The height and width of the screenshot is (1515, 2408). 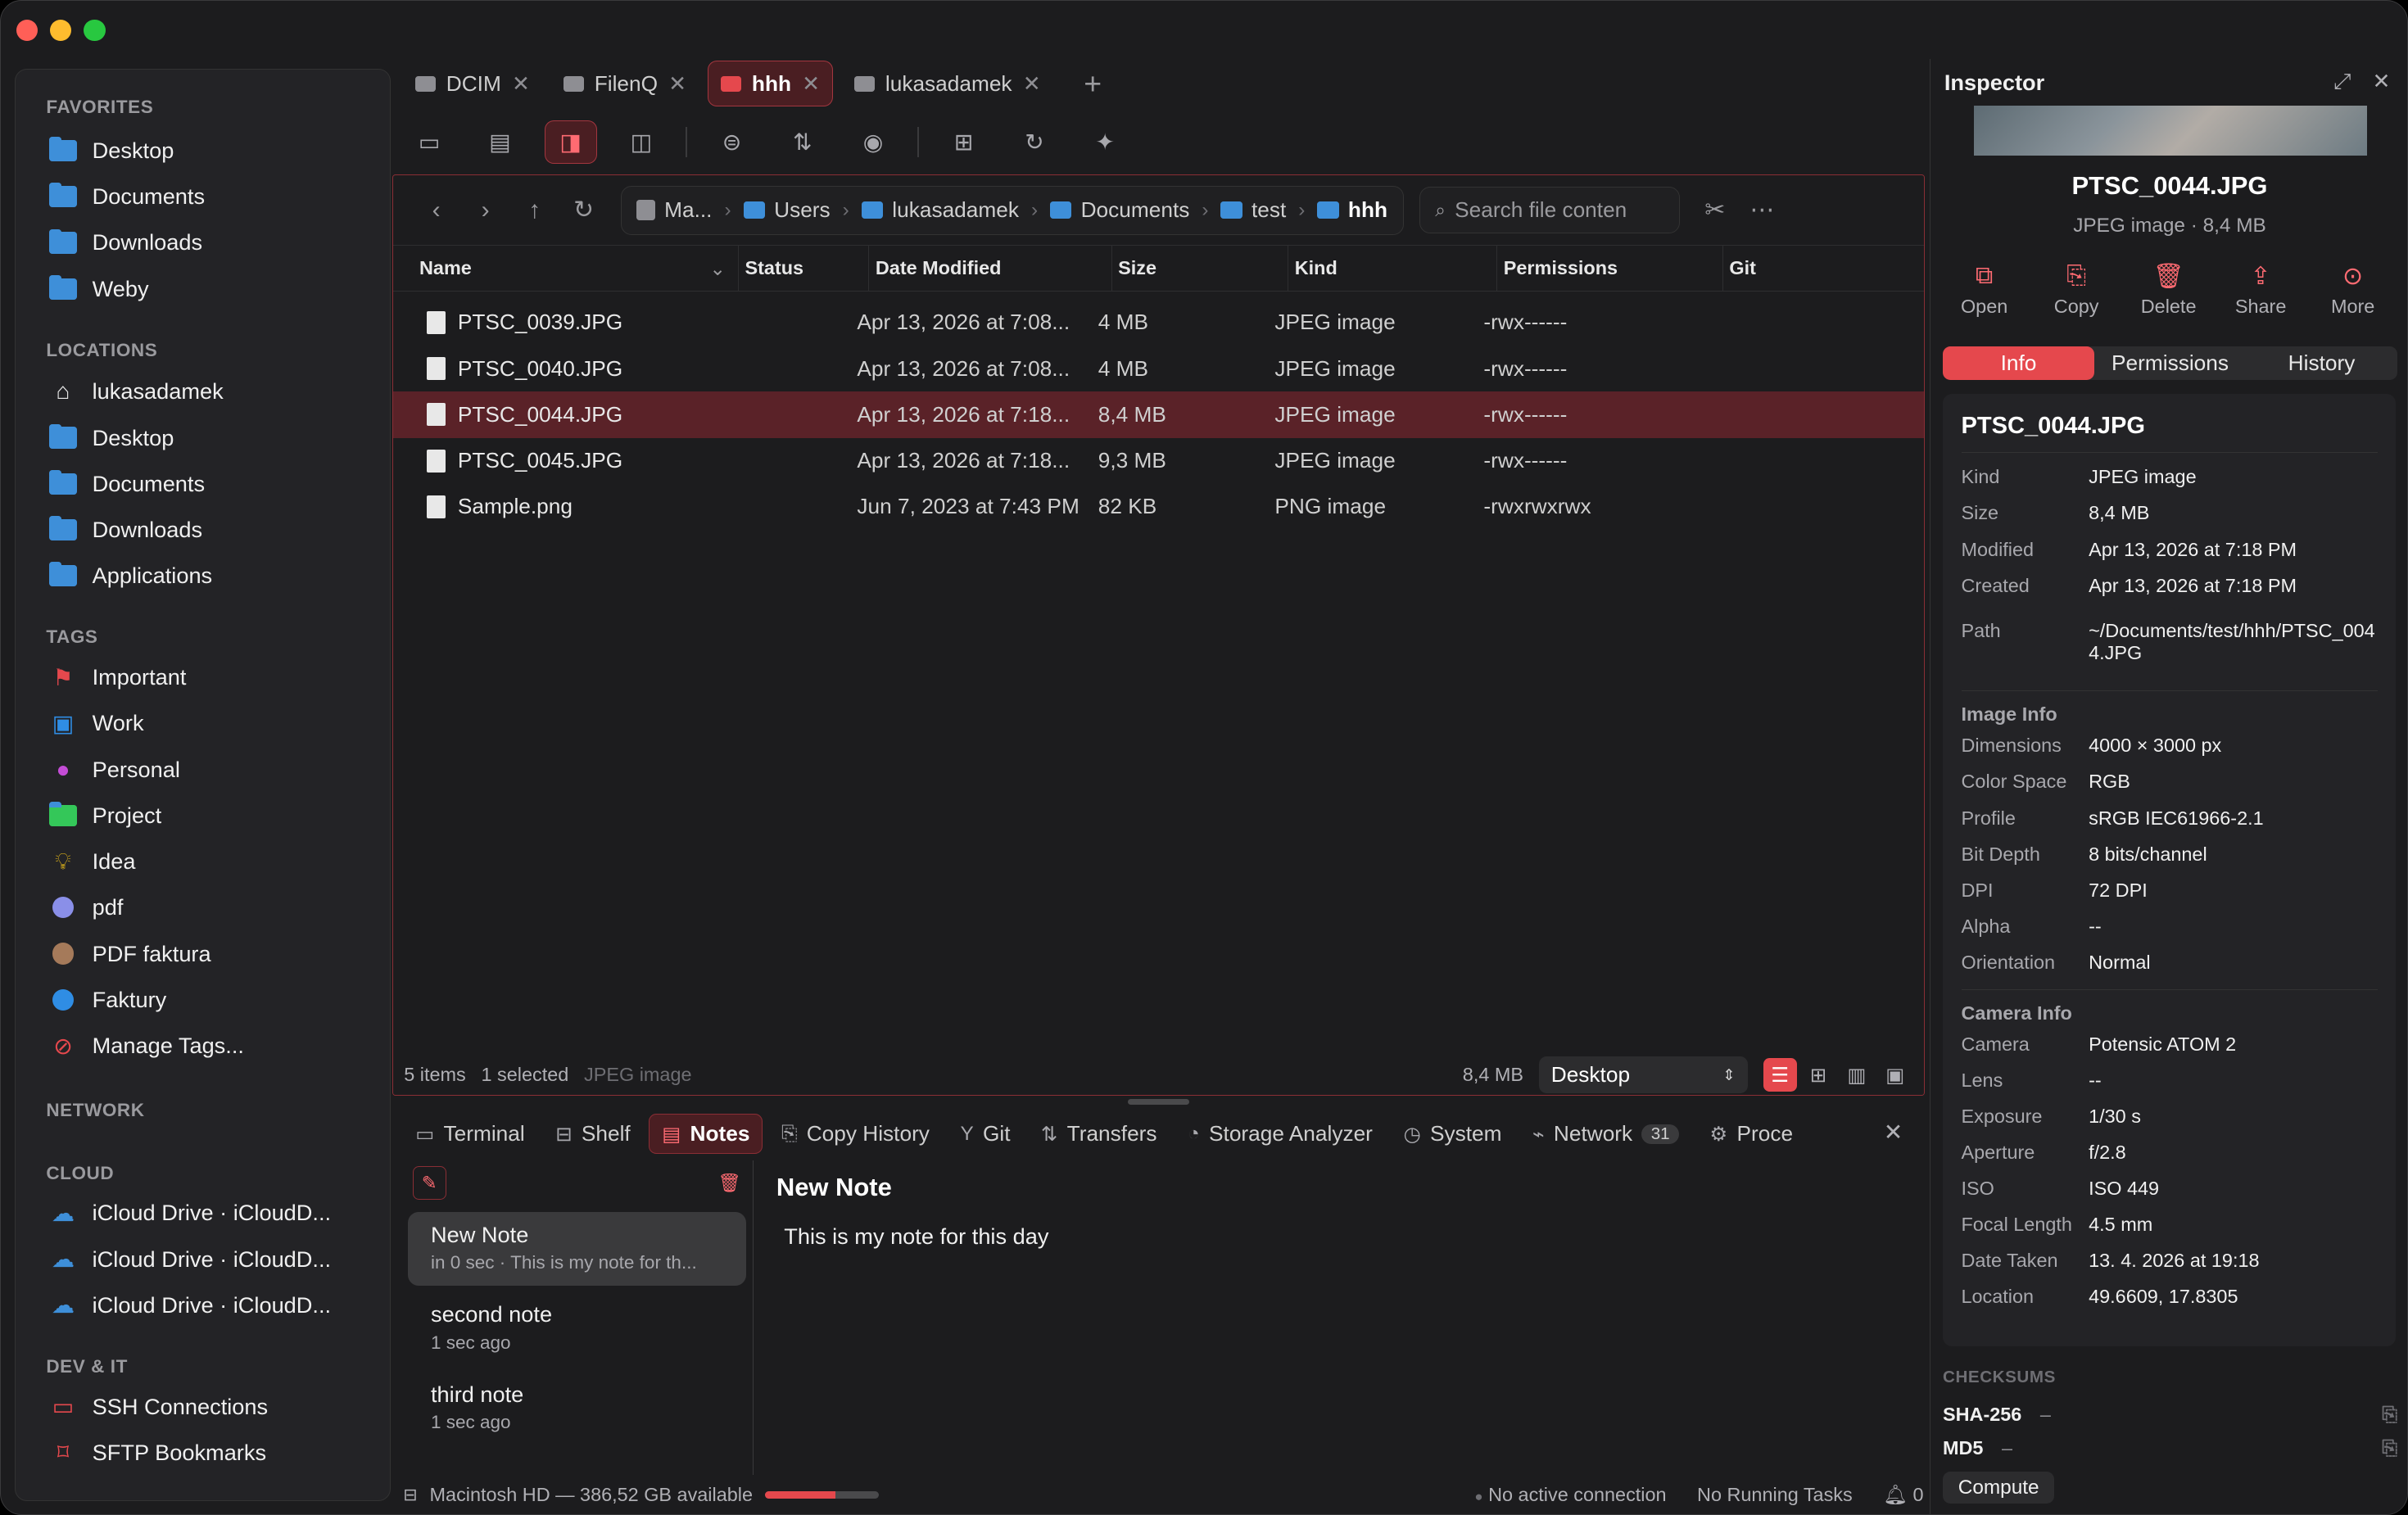 What do you see at coordinates (625, 83) in the screenshot?
I see `tab-1: FilenQ ✕` at bounding box center [625, 83].